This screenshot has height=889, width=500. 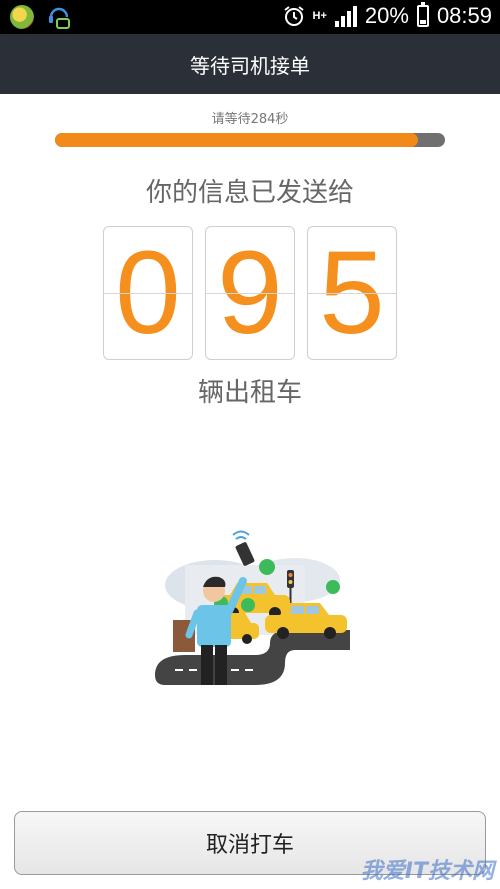 I want to click on cancel-ride-label: 取消打车, so click(x=249, y=845).